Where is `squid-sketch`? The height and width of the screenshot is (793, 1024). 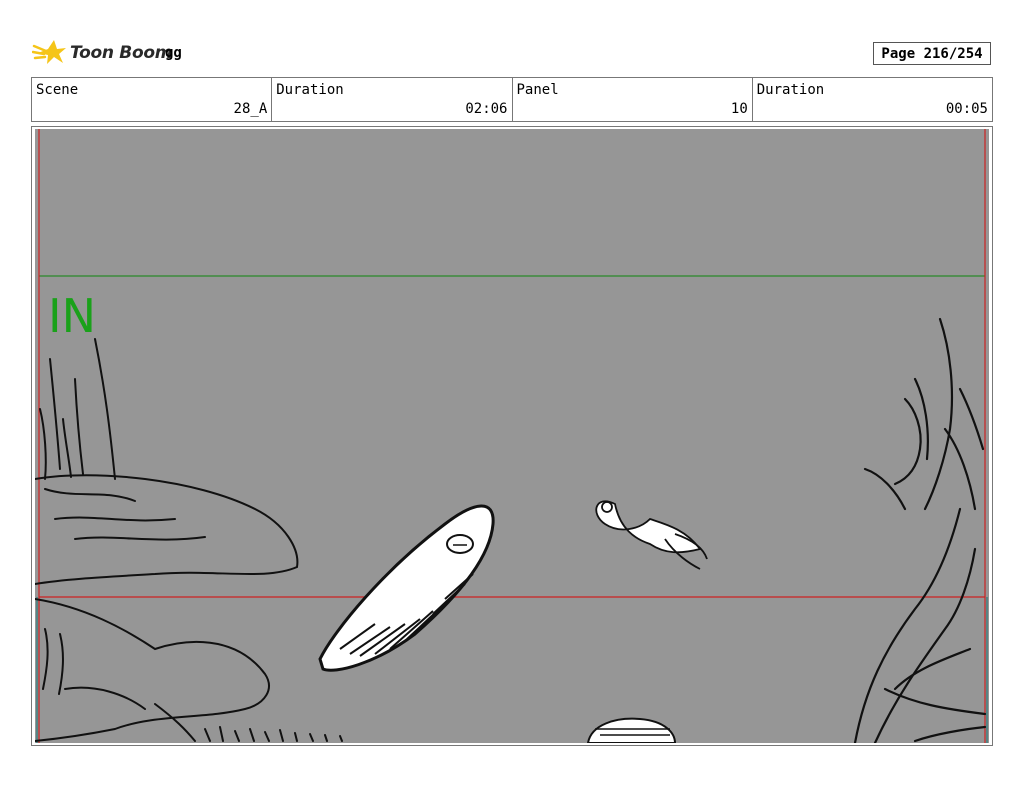 squid-sketch is located at coordinates (651, 535).